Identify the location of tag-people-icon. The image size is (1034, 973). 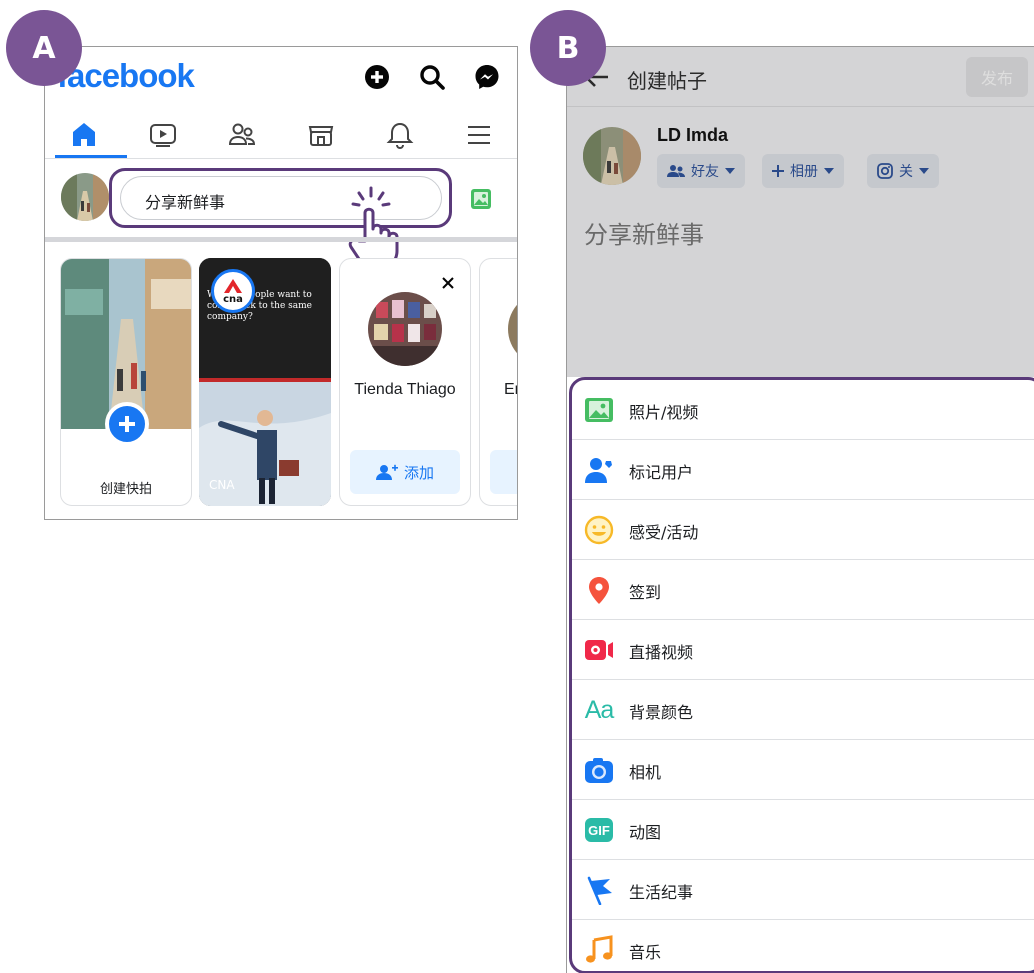
(599, 470).